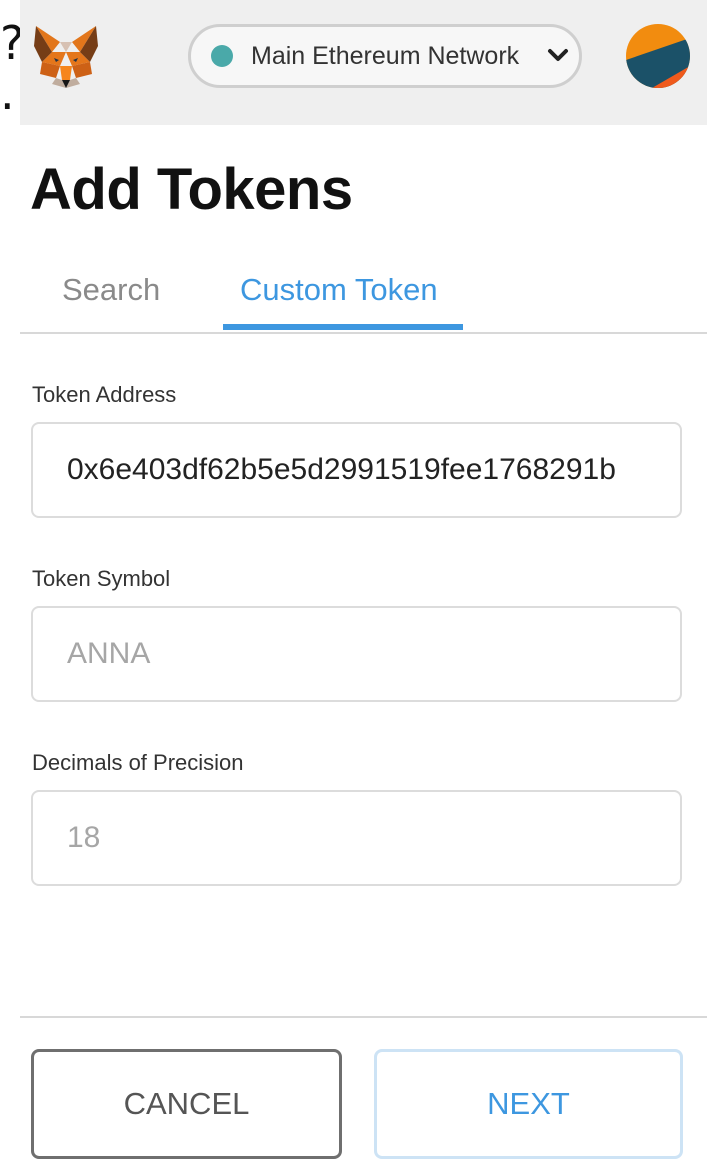 This screenshot has width=707, height=1159. I want to click on network-status-dot, so click(222, 56).